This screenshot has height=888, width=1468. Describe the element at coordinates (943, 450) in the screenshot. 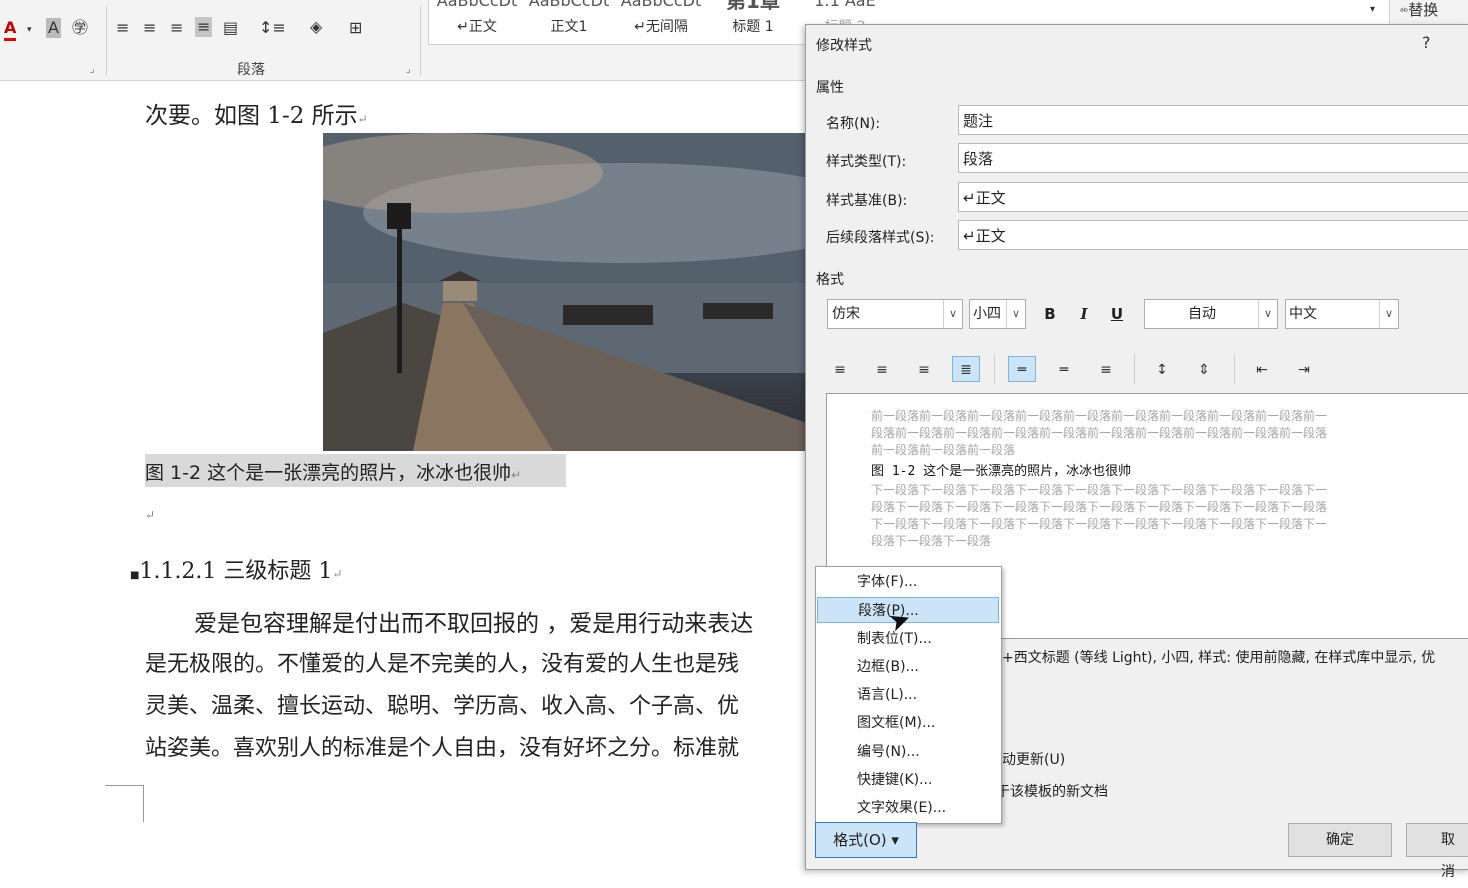

I see `preview-previous-line: 前一段落前一段落前一段落` at that location.